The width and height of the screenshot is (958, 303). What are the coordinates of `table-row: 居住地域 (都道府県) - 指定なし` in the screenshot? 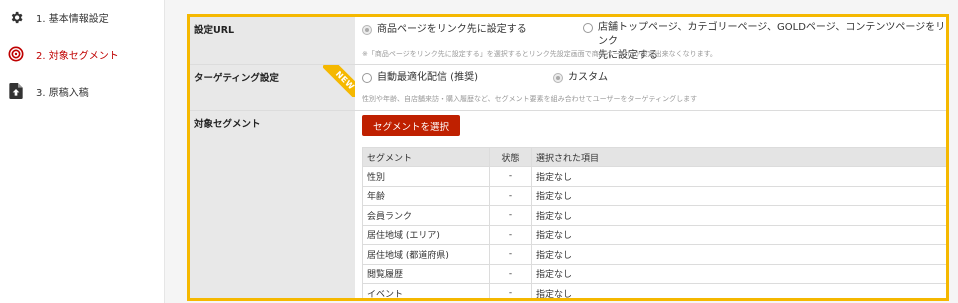 It's located at (654, 254).